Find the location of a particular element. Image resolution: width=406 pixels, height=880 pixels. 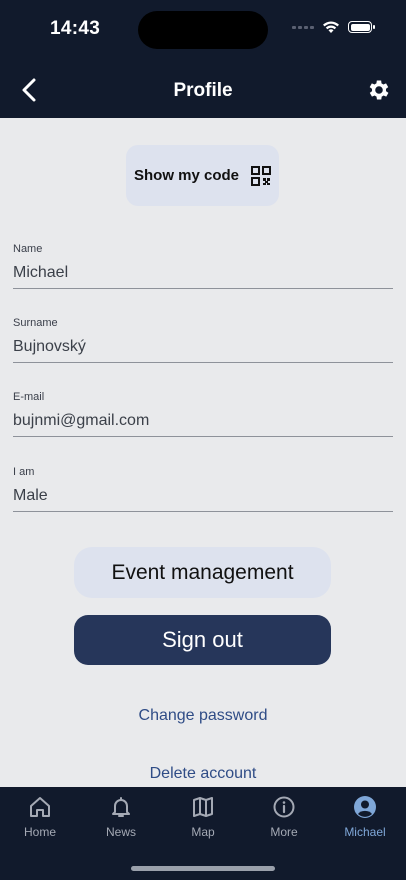

email-field-value: bujnmi@gmail.com is located at coordinates (203, 424).